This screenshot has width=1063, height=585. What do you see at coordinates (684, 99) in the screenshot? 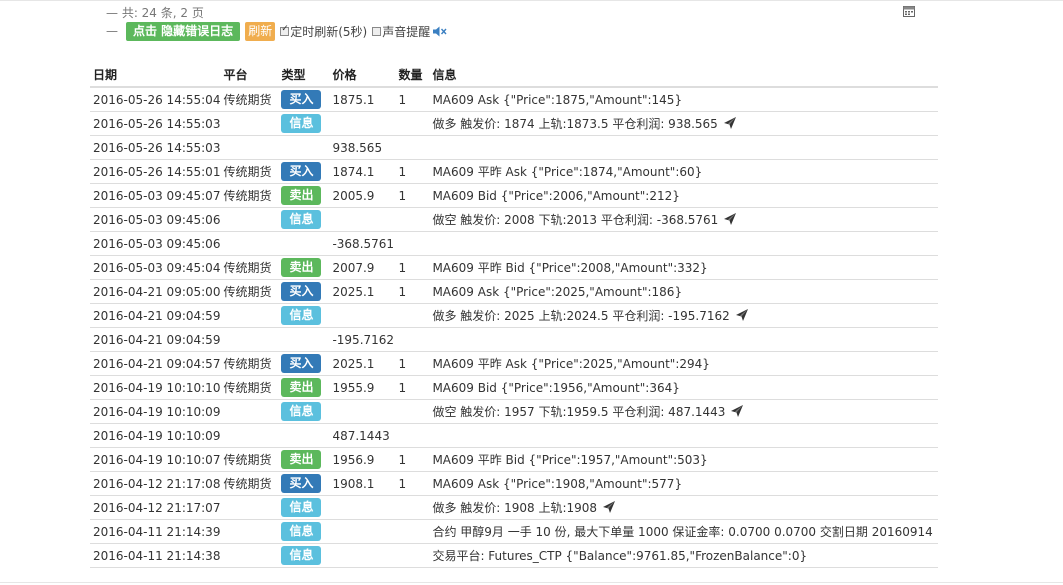
I see `cell-info: MA609 Ask {"Price":1875,"Amount":145}` at bounding box center [684, 99].